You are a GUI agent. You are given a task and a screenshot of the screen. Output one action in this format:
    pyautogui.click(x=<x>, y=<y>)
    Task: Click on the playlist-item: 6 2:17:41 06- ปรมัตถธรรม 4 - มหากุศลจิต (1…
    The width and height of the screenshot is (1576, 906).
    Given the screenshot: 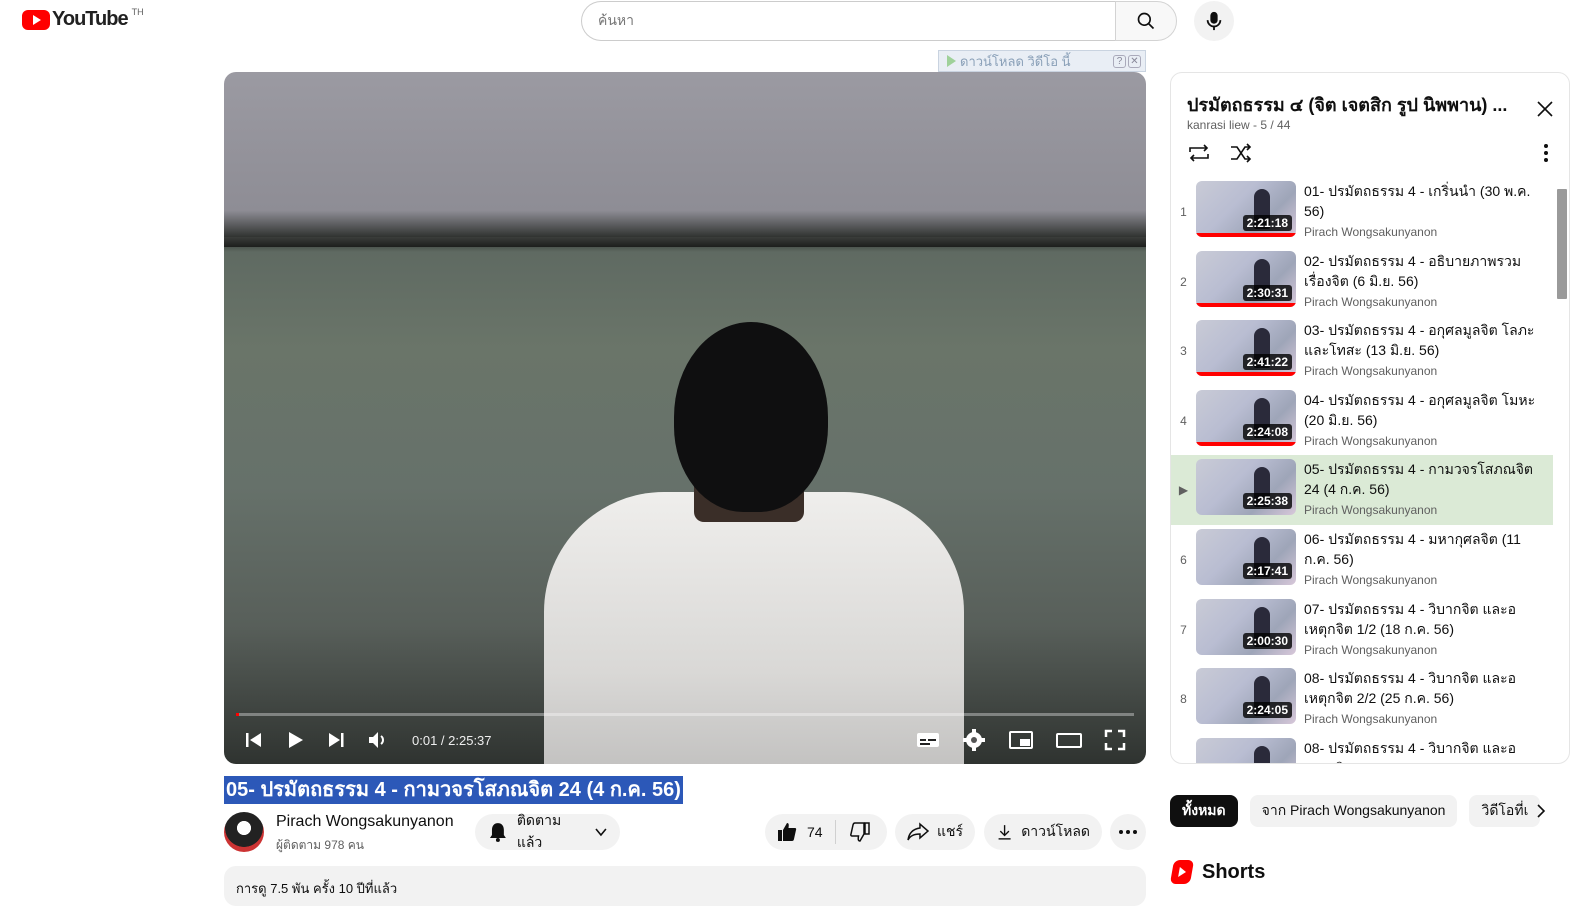 What is the action you would take?
    pyautogui.click(x=1362, y=560)
    